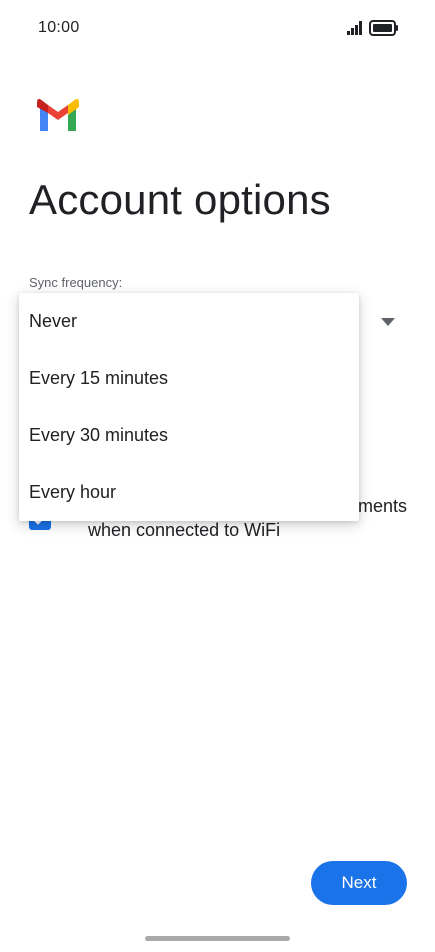 Image resolution: width=435 pixels, height=952 pixels. What do you see at coordinates (76, 282) in the screenshot?
I see `sync-frequency-label: Sync frequency:` at bounding box center [76, 282].